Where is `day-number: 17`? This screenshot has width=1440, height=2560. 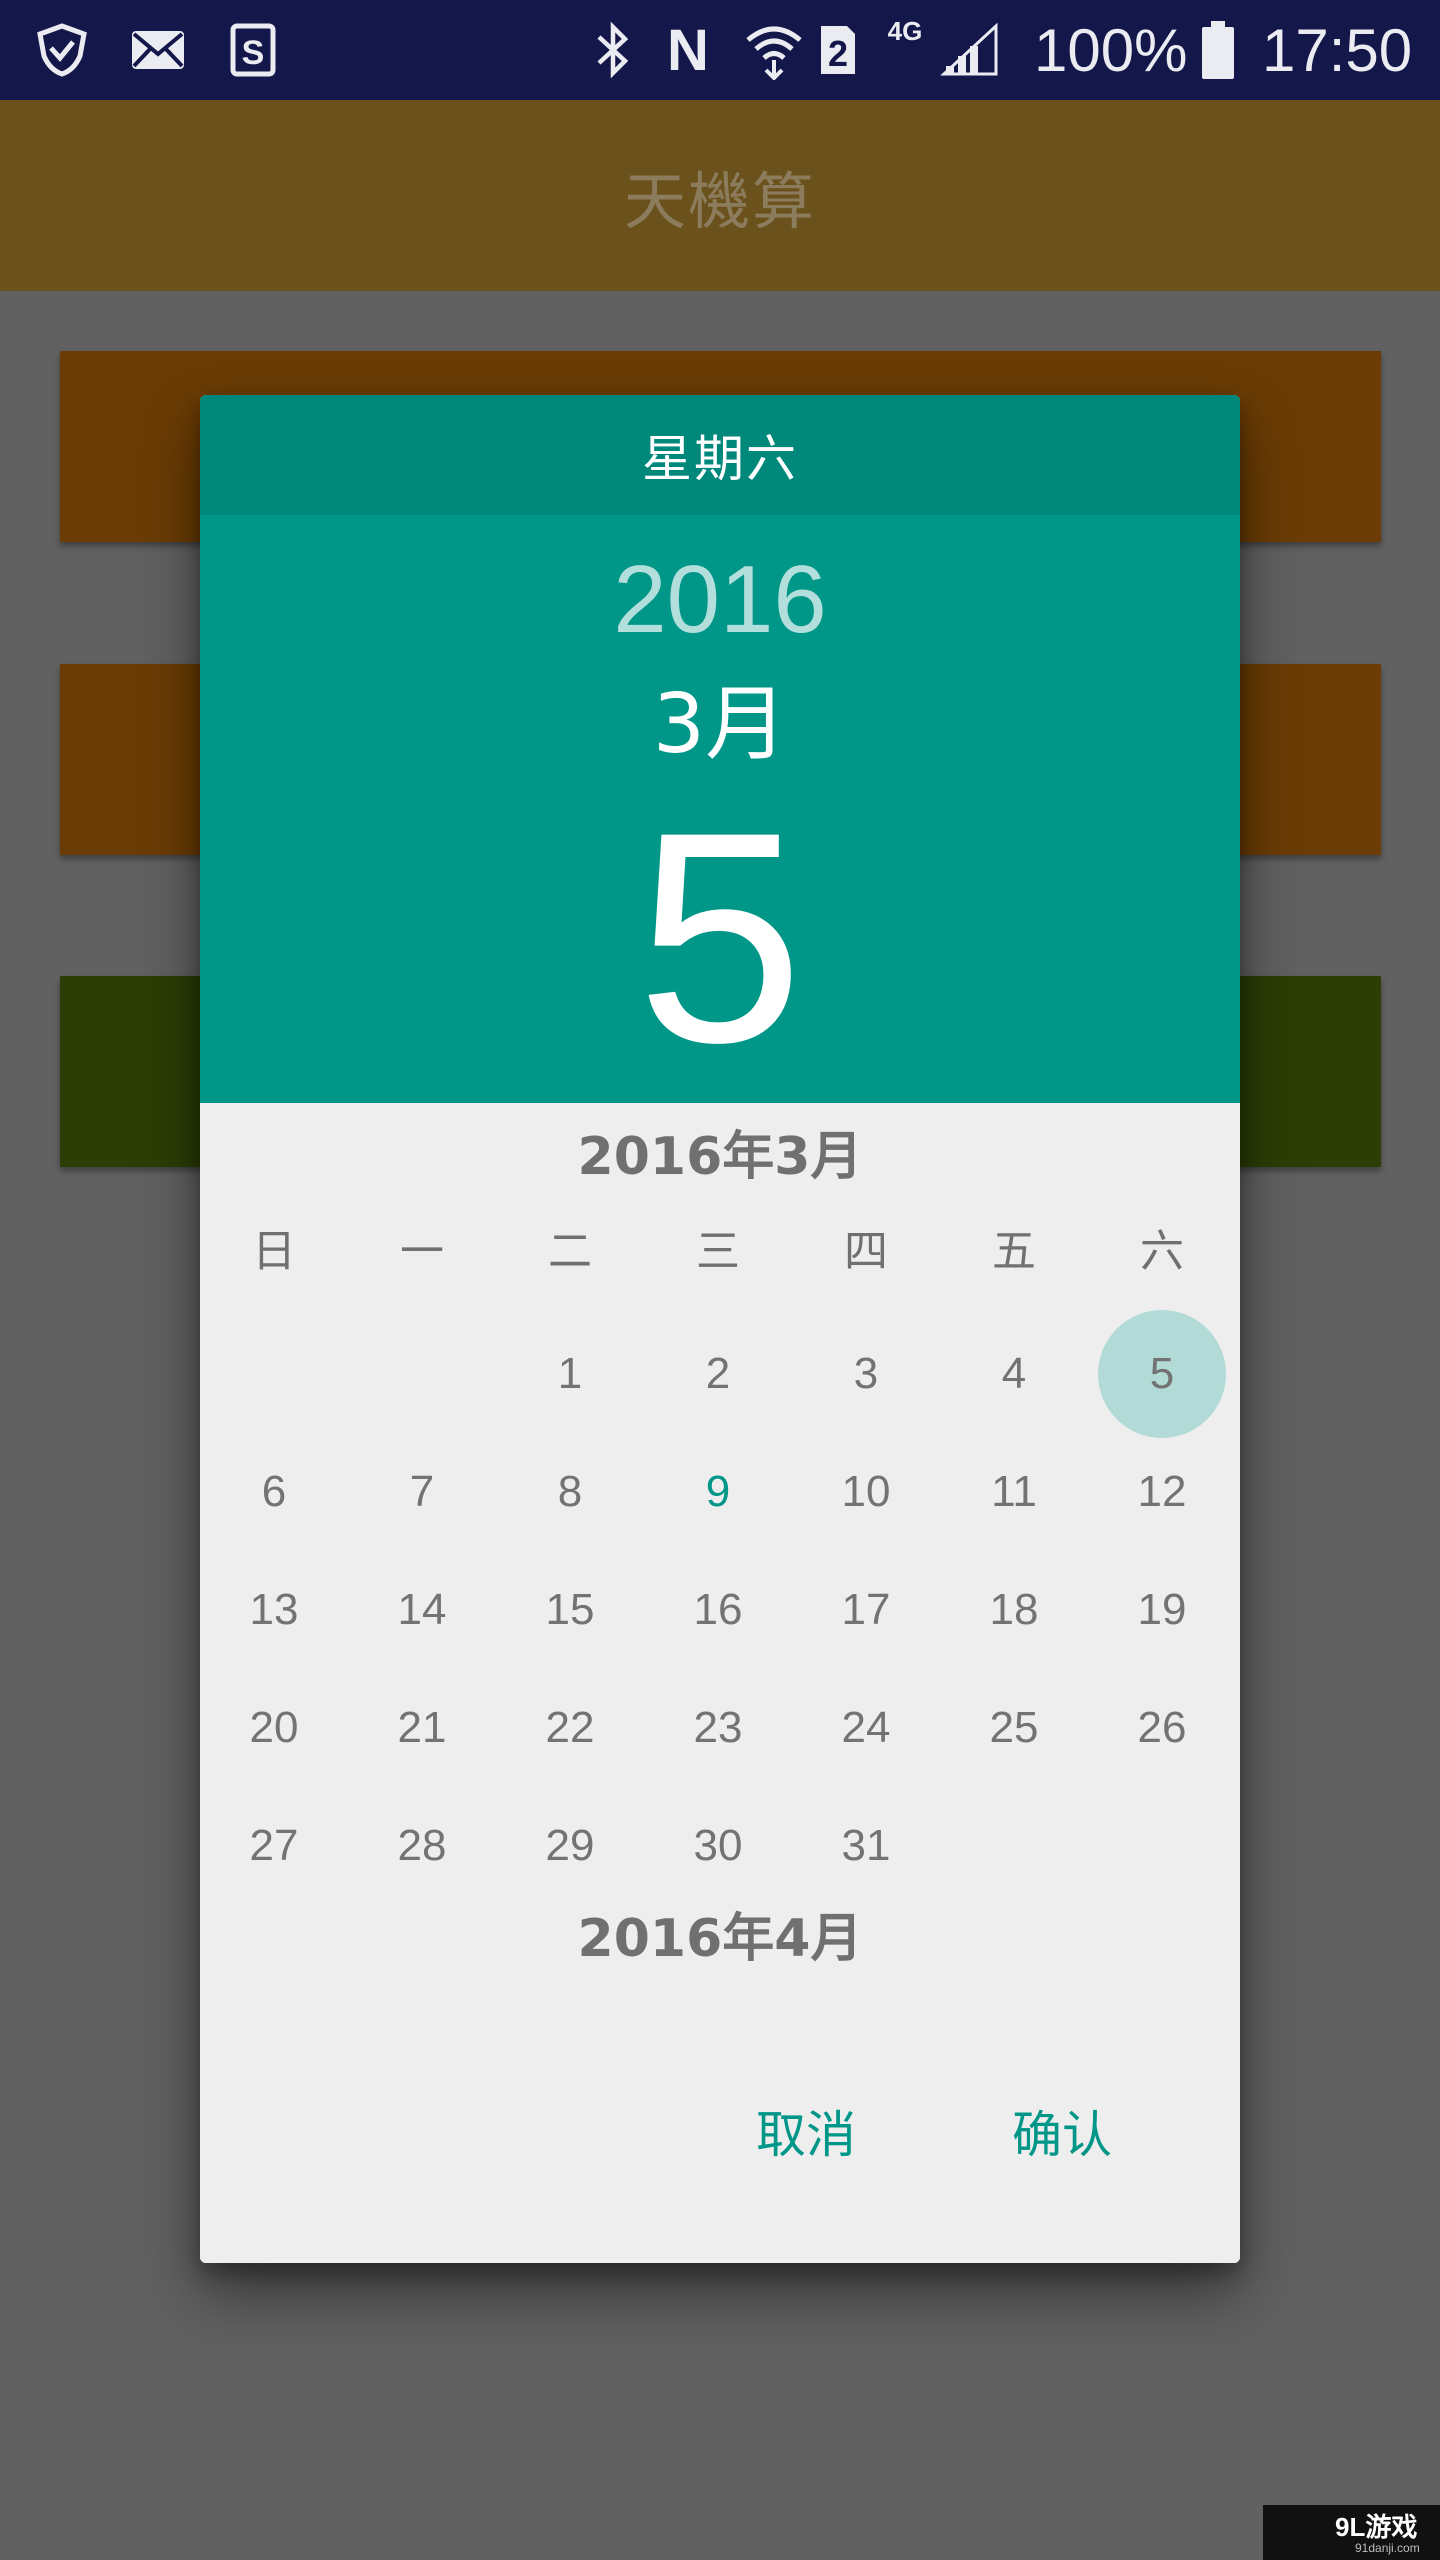
day-number: 17 is located at coordinates (866, 1609).